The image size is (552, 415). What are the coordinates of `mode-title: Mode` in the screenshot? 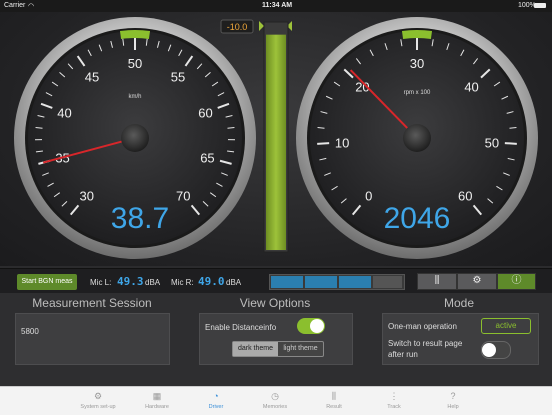 It's located at (459, 303).